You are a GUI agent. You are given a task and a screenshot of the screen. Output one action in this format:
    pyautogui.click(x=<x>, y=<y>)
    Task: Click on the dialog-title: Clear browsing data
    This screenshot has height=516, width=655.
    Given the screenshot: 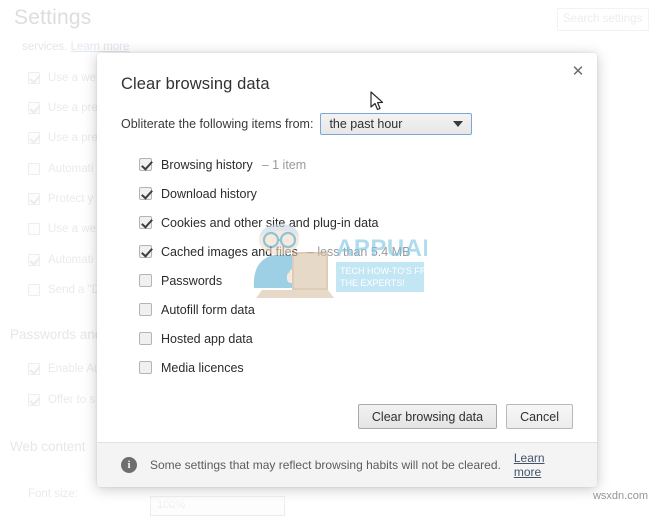 What is the action you would take?
    pyautogui.click(x=195, y=84)
    